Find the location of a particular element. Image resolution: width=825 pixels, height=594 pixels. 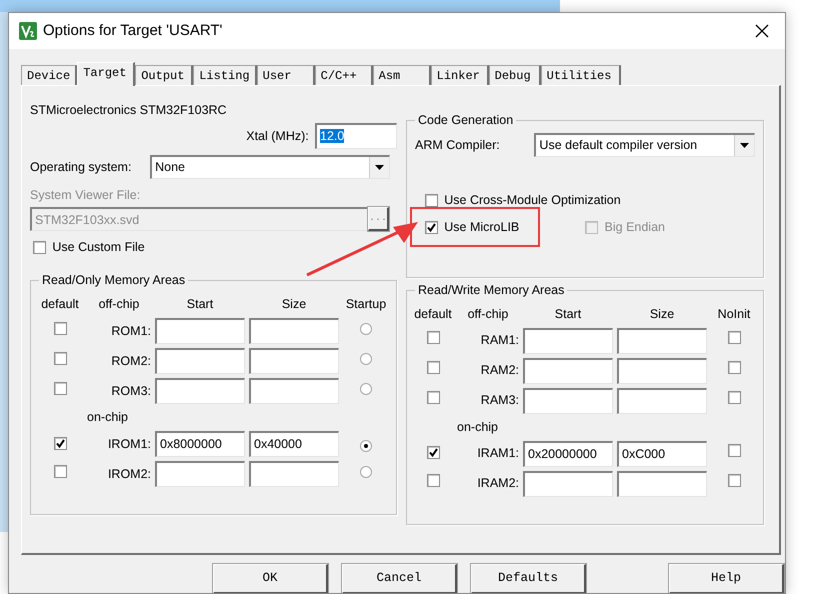

window-title: Options for Target 'USART' is located at coordinates (133, 30).